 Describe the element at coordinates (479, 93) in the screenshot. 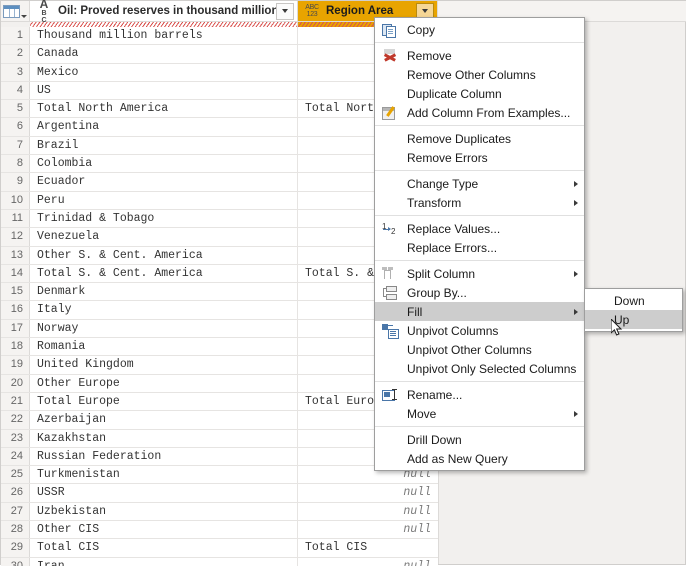

I see `menu-item-duplicate-column: Duplicate Column` at that location.